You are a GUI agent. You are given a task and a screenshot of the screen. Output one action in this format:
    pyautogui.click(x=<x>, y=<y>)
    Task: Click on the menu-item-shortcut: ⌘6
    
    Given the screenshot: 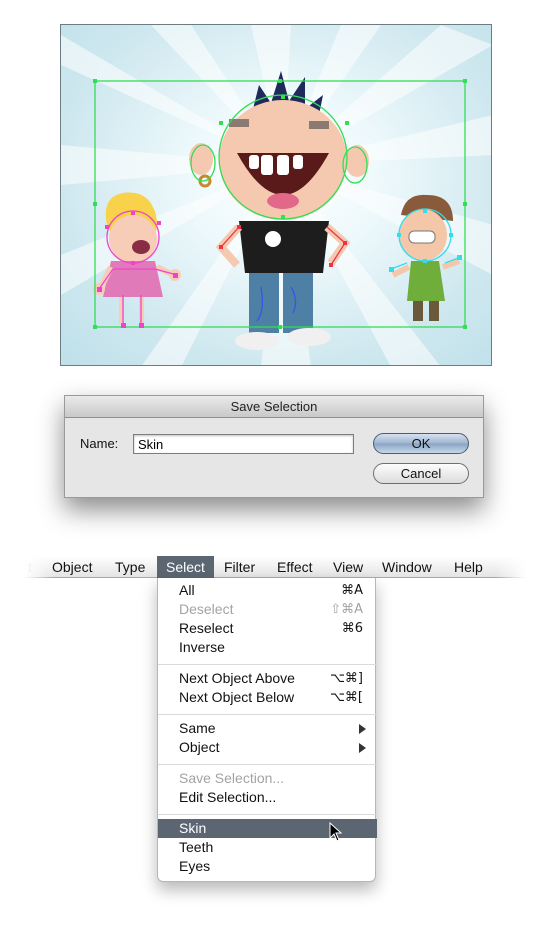 What is the action you would take?
    pyautogui.click(x=352, y=628)
    